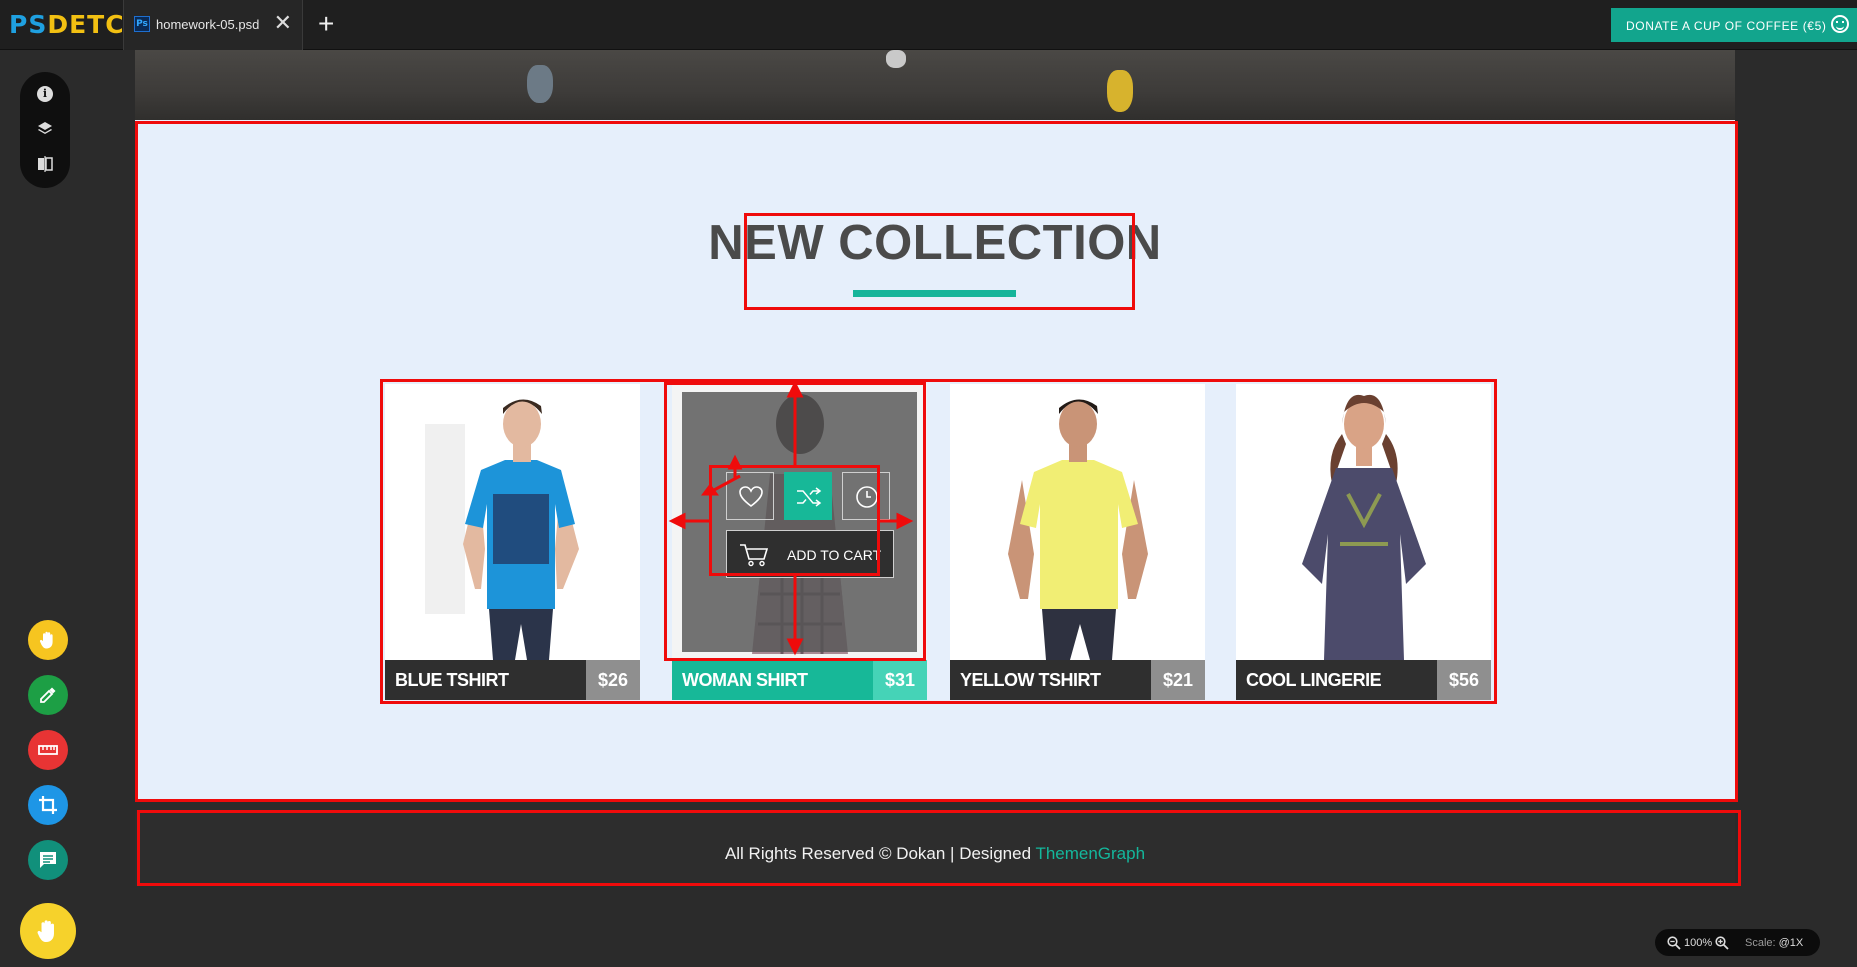 Image resolution: width=1857 pixels, height=967 pixels. Describe the element at coordinates (1760, 943) in the screenshot. I see `scale-label: Scale:` at that location.